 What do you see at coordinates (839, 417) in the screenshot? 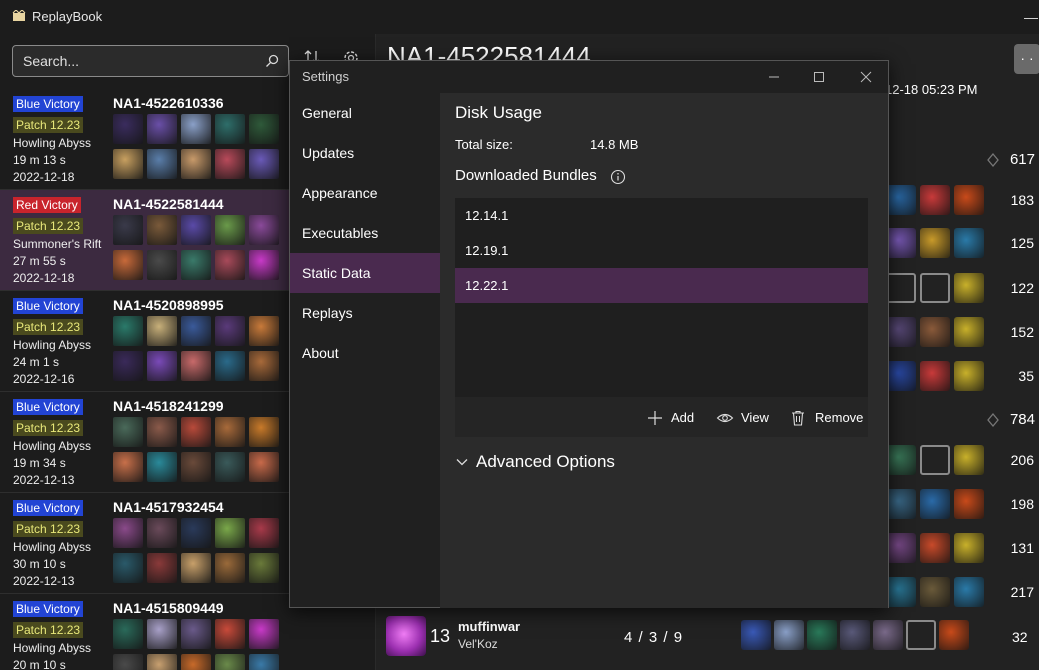
I see `remove-label: Remove` at bounding box center [839, 417].